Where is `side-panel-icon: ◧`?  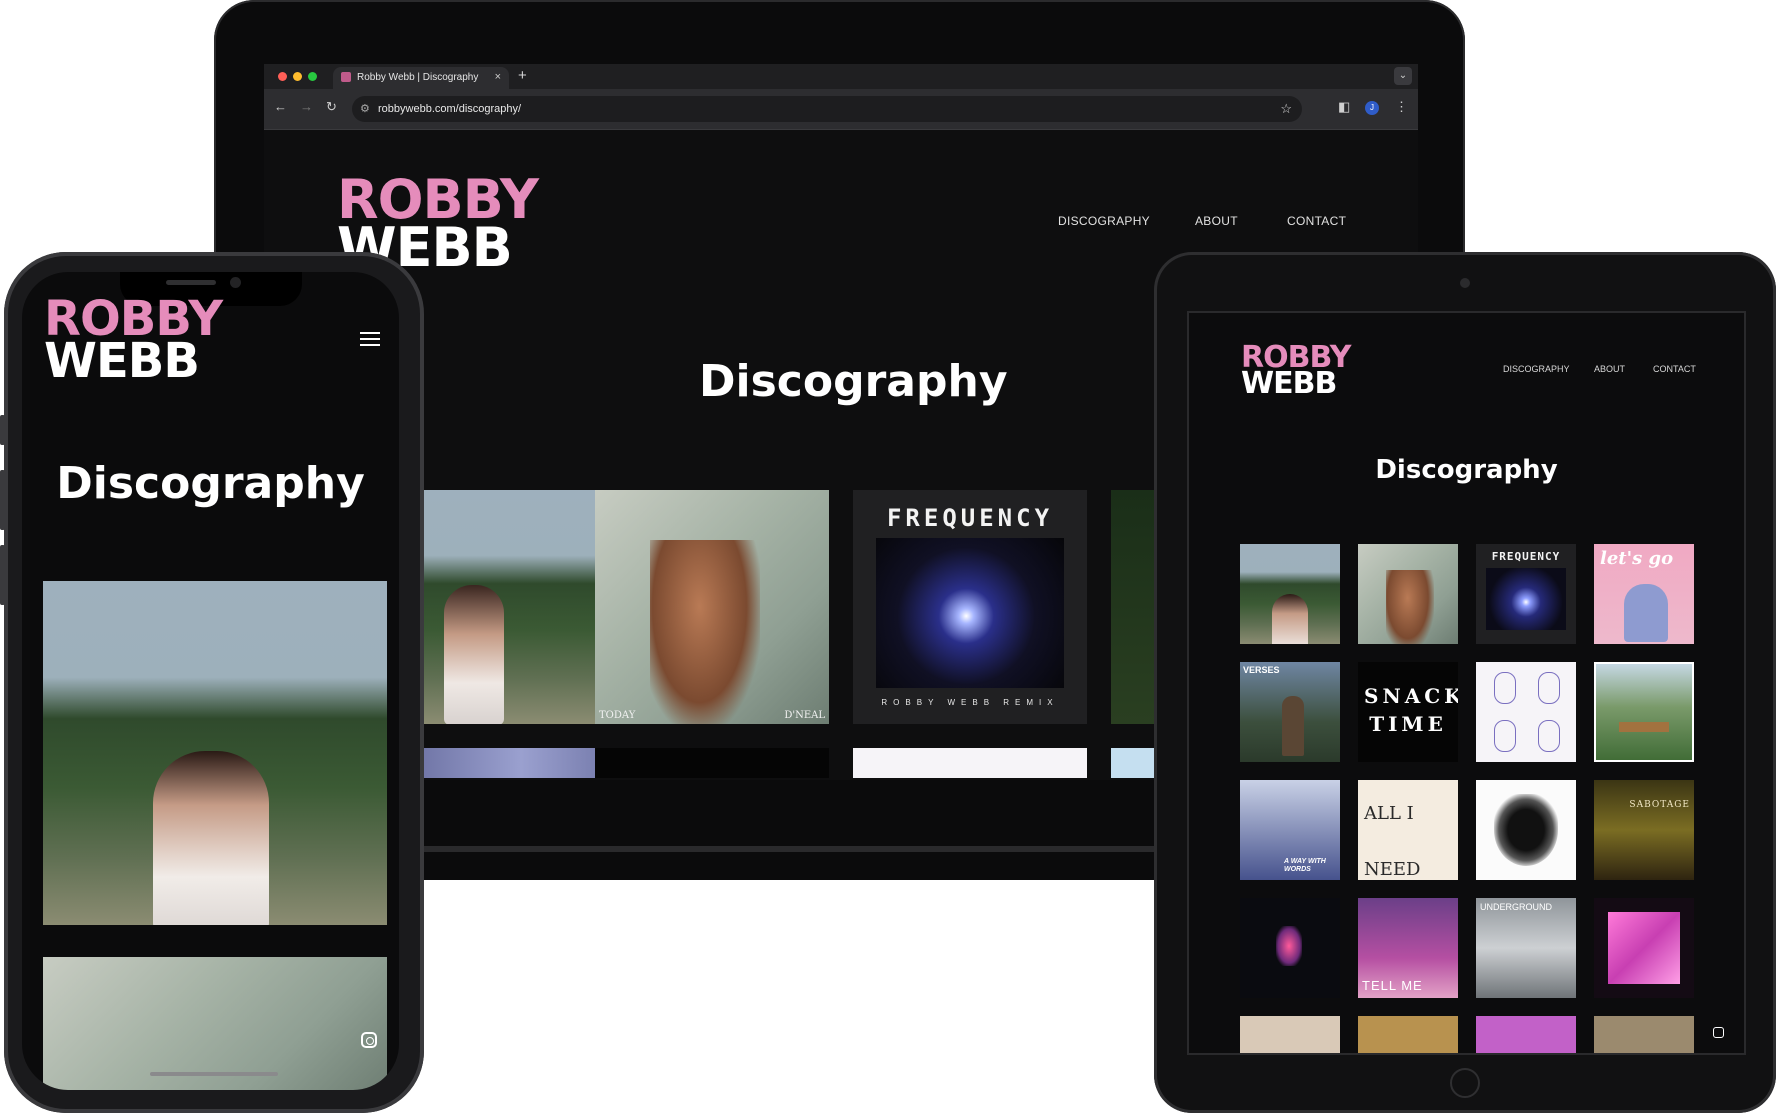
side-panel-icon: ◧ is located at coordinates (1344, 107).